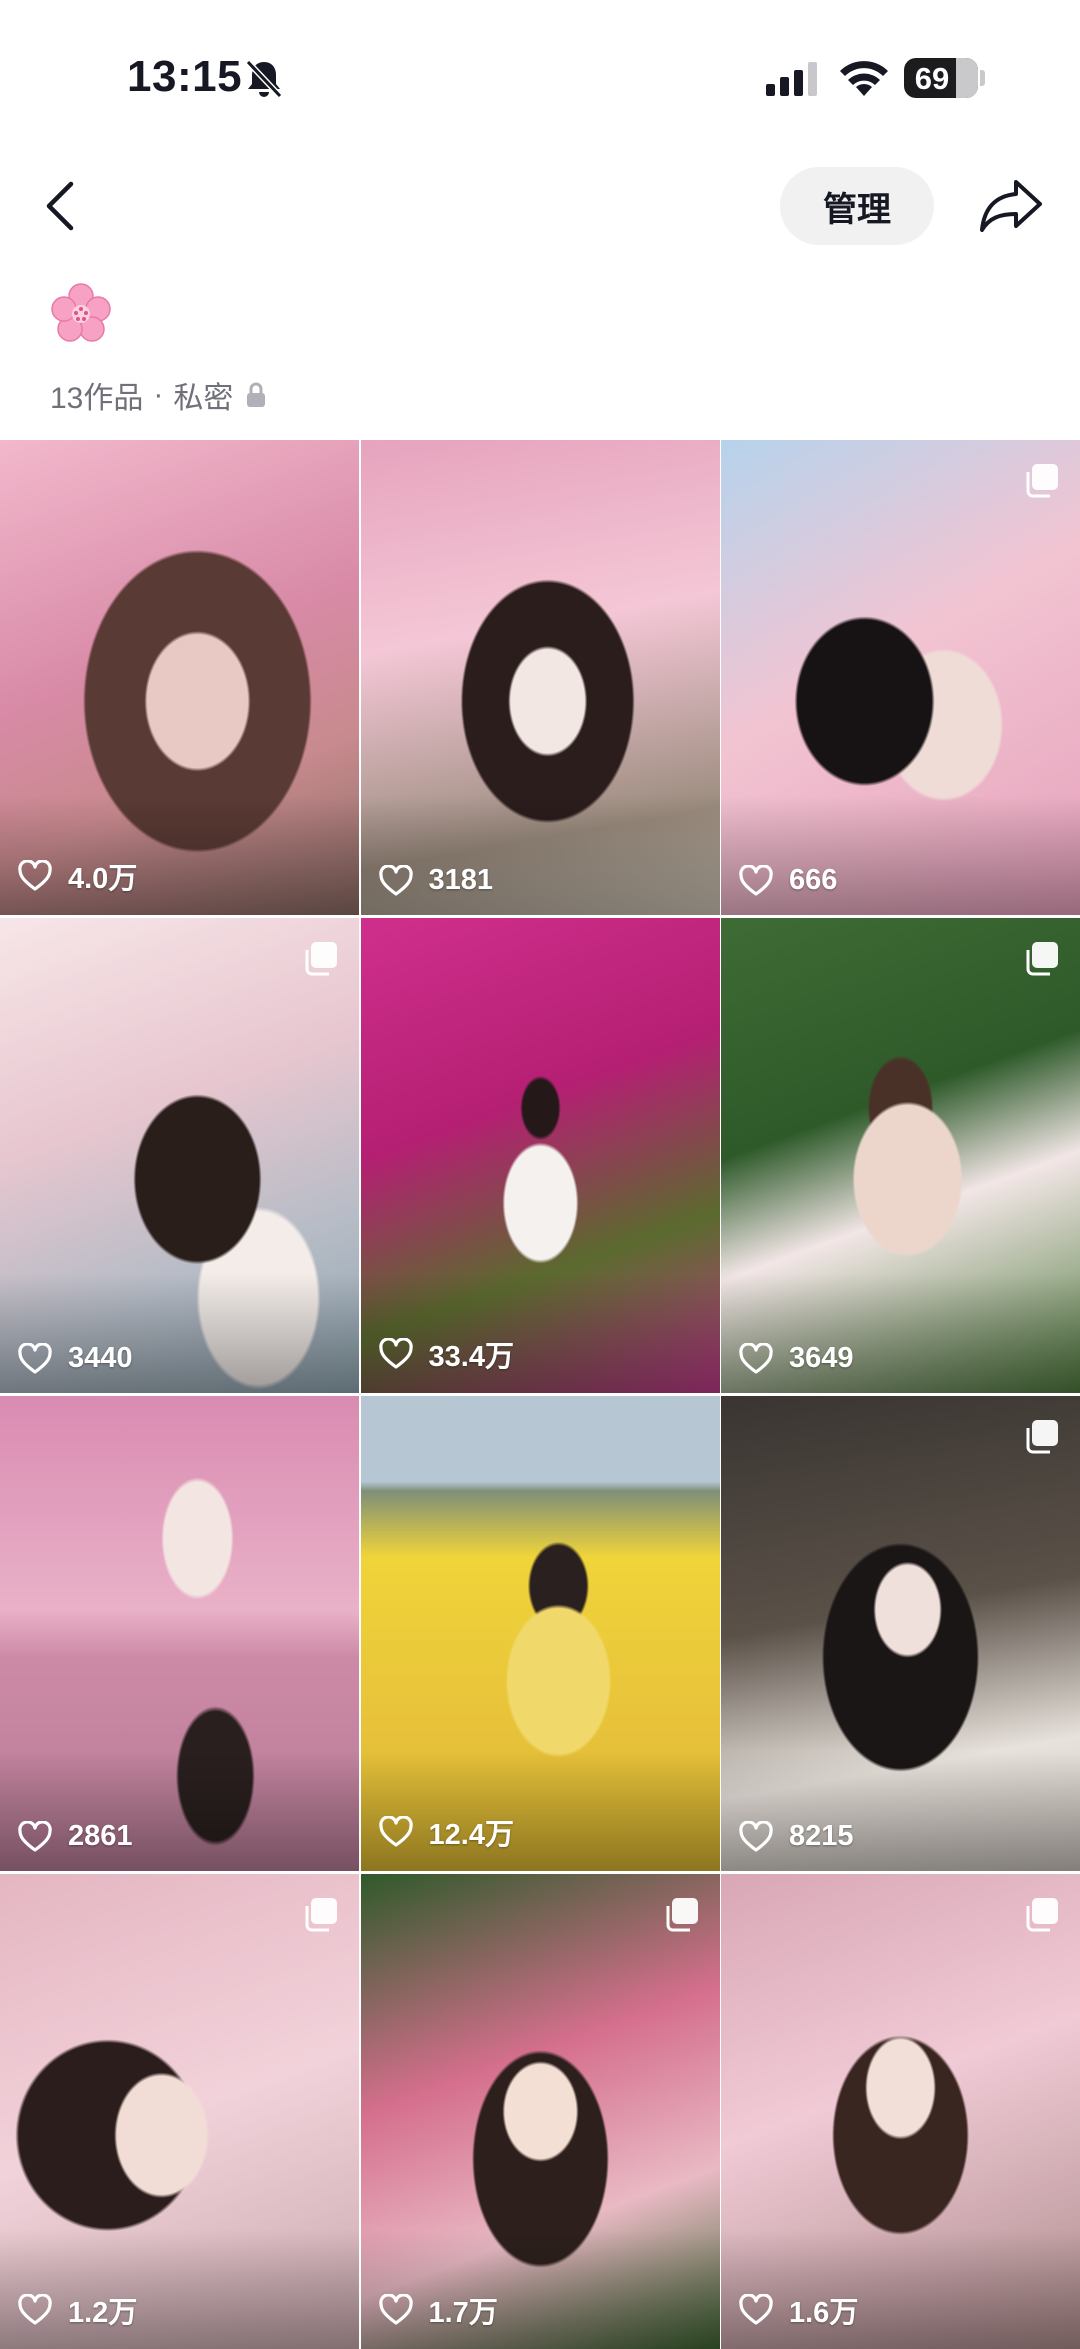 This screenshot has height=2349, width=1080. What do you see at coordinates (900, 1633) in the screenshot?
I see `video-tile: 8215` at bounding box center [900, 1633].